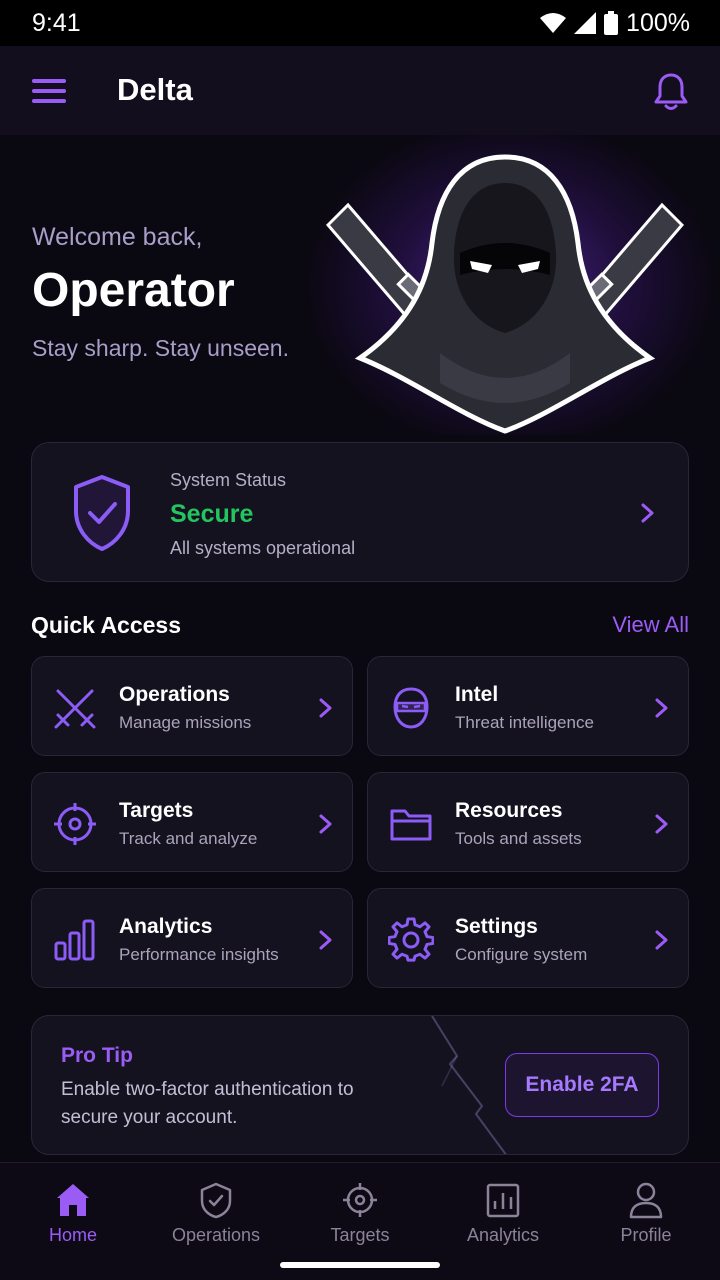  I want to click on status-icons: 100%, so click(615, 23).